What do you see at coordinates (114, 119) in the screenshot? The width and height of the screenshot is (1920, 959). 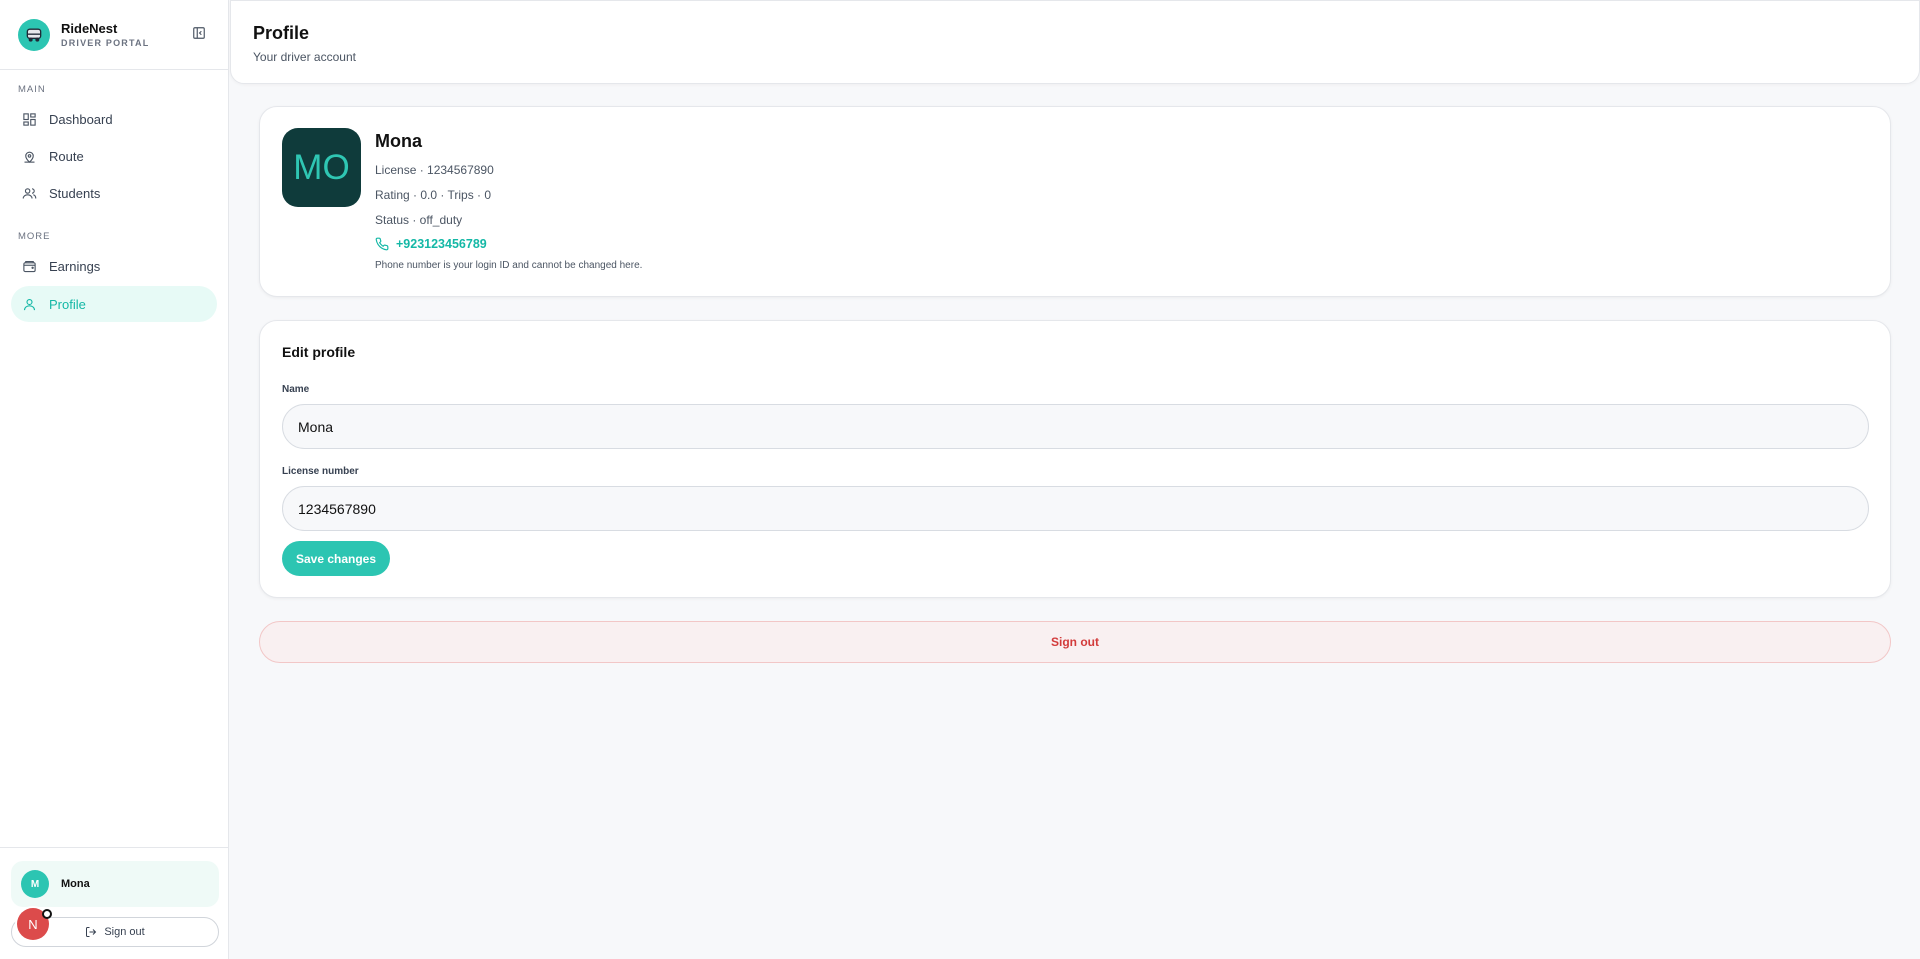 I see `sidebar-item-dashboard: Dashboard` at bounding box center [114, 119].